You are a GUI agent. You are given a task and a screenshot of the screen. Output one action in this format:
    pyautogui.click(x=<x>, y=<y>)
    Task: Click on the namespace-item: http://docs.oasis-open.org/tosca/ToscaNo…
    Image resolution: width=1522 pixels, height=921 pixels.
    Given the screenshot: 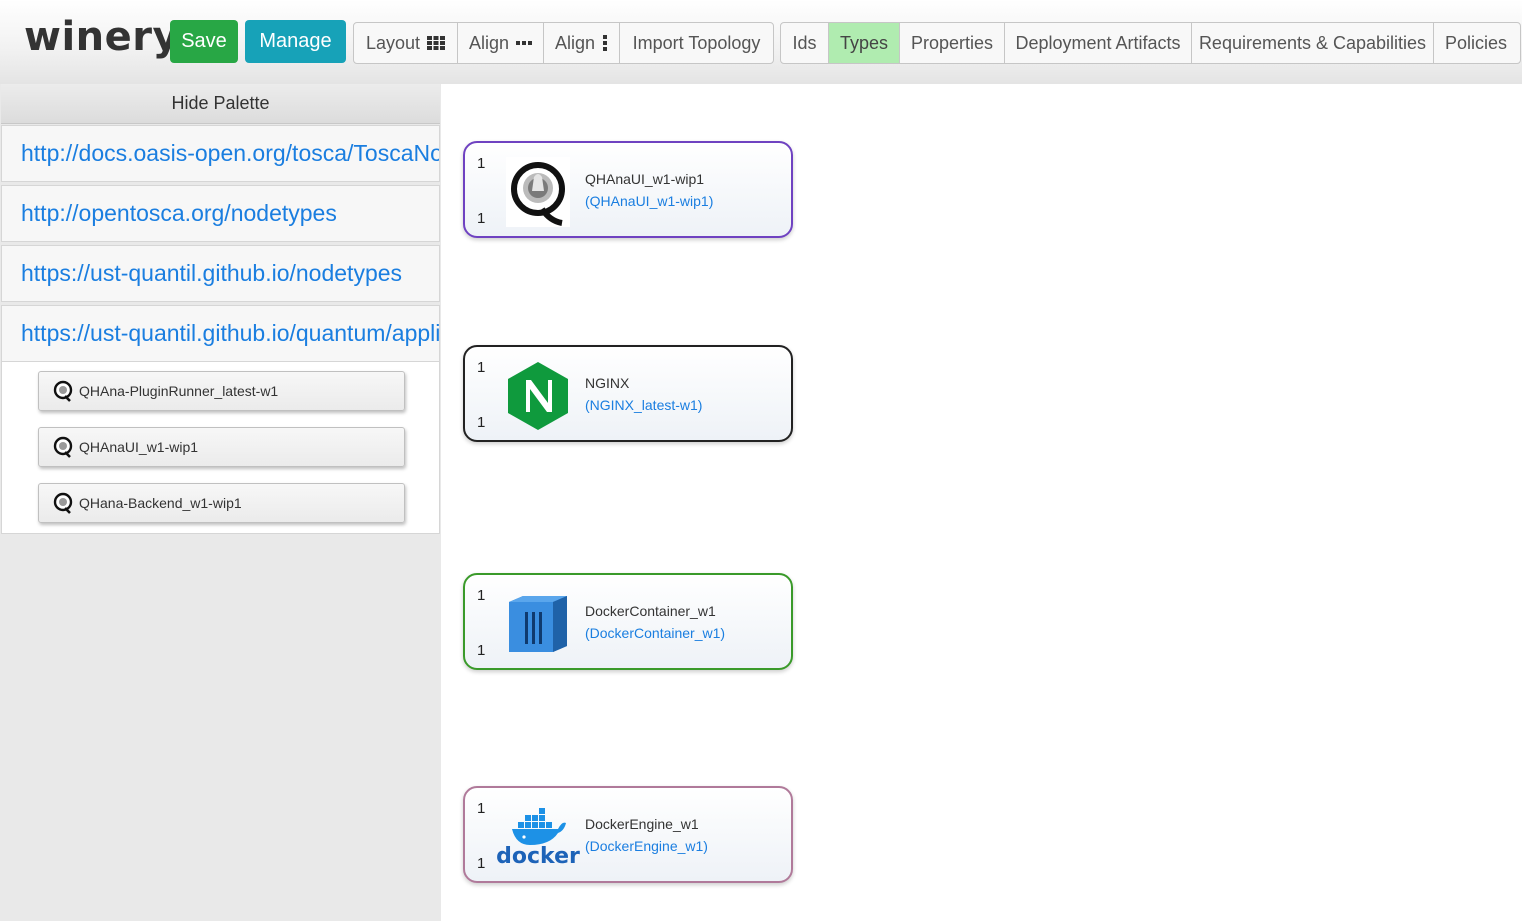 What is the action you would take?
    pyautogui.click(x=220, y=153)
    